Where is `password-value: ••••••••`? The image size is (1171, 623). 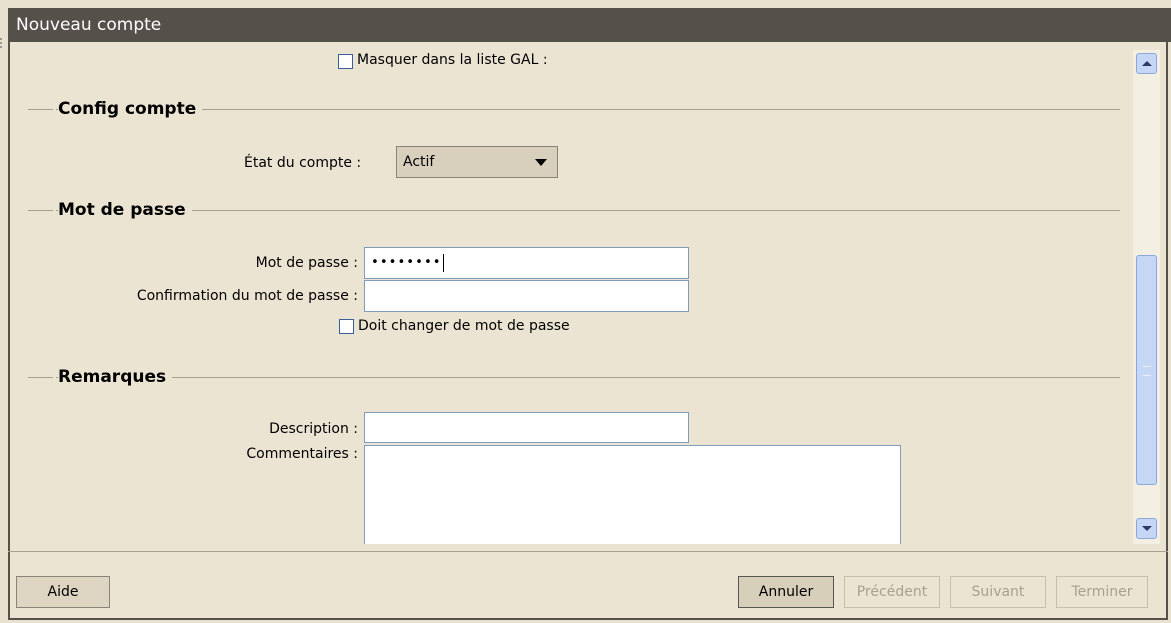
password-value: •••••••• is located at coordinates (406, 262).